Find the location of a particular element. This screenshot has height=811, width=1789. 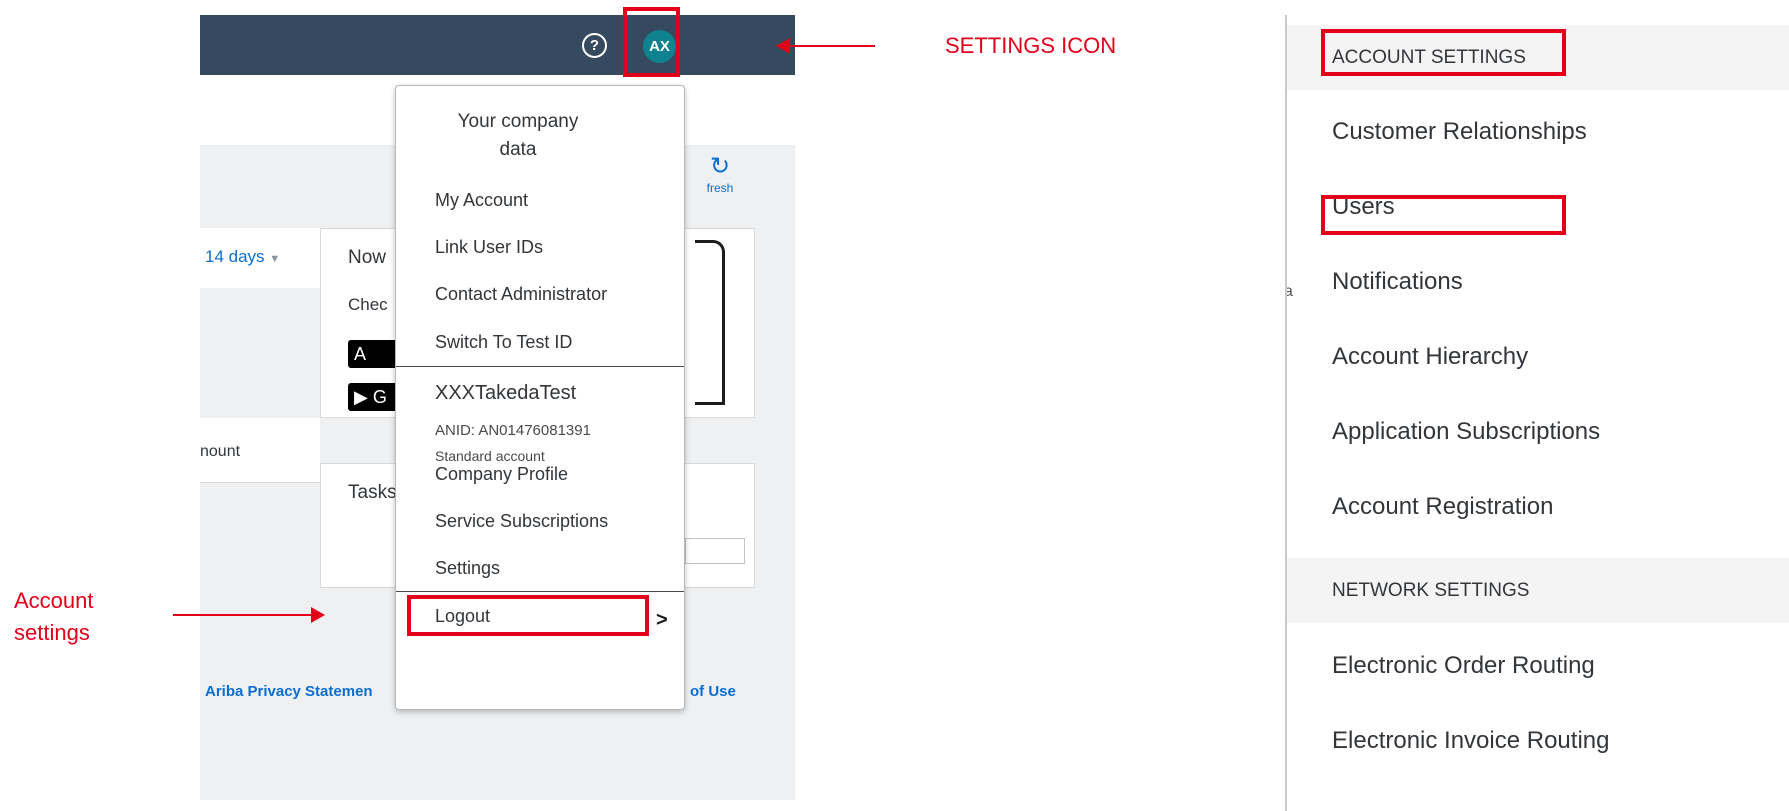

menu-item-contact-administrator: Contact Administrator is located at coordinates (521, 294).